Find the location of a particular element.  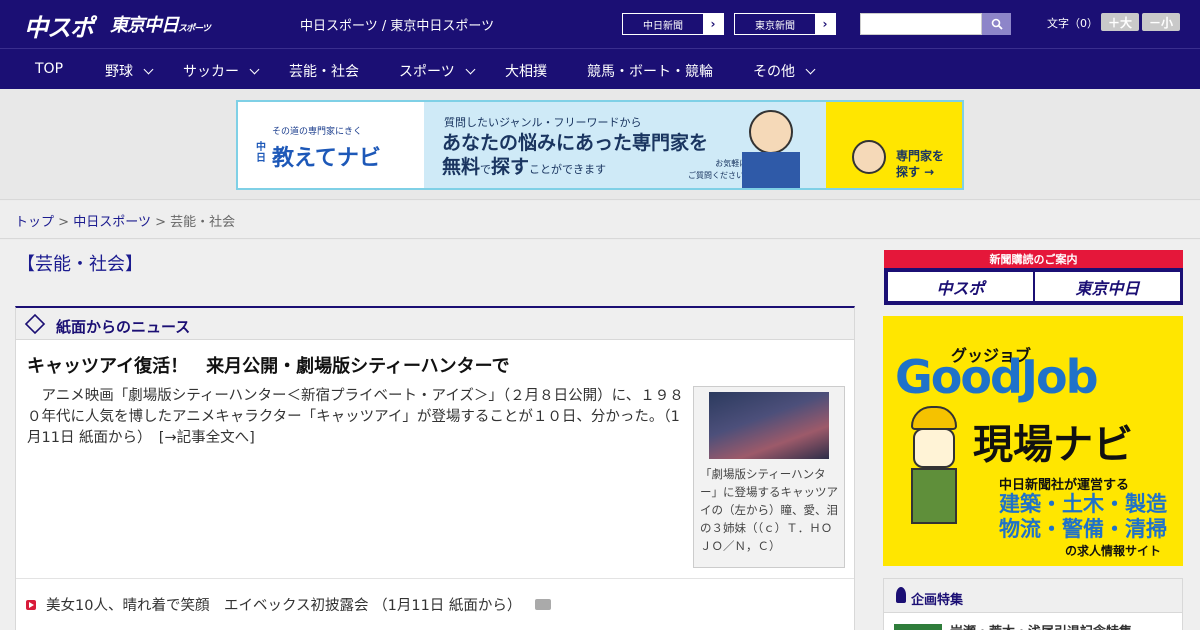

article-headline: キャッツアイ復活！ 来月公開・劇場版シティーハンターで is located at coordinates (268, 365).